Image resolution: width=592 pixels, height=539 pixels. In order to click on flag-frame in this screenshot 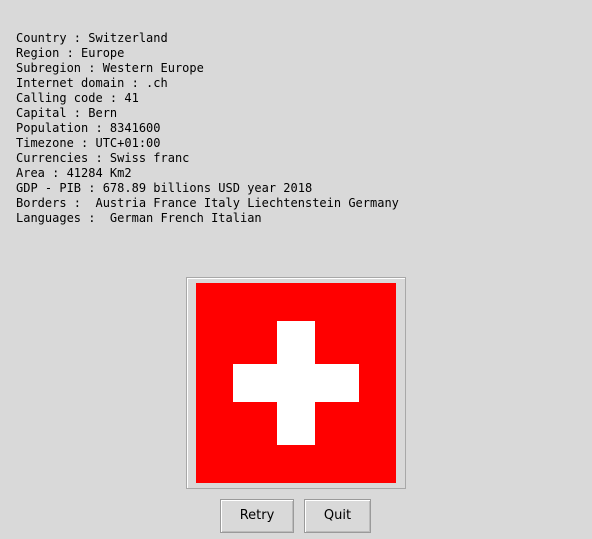, I will do `click(296, 383)`.